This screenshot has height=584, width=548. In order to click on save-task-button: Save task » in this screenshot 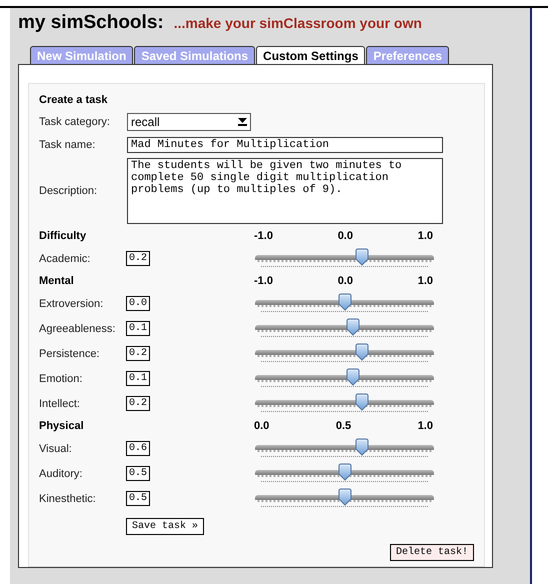, I will do `click(165, 526)`.